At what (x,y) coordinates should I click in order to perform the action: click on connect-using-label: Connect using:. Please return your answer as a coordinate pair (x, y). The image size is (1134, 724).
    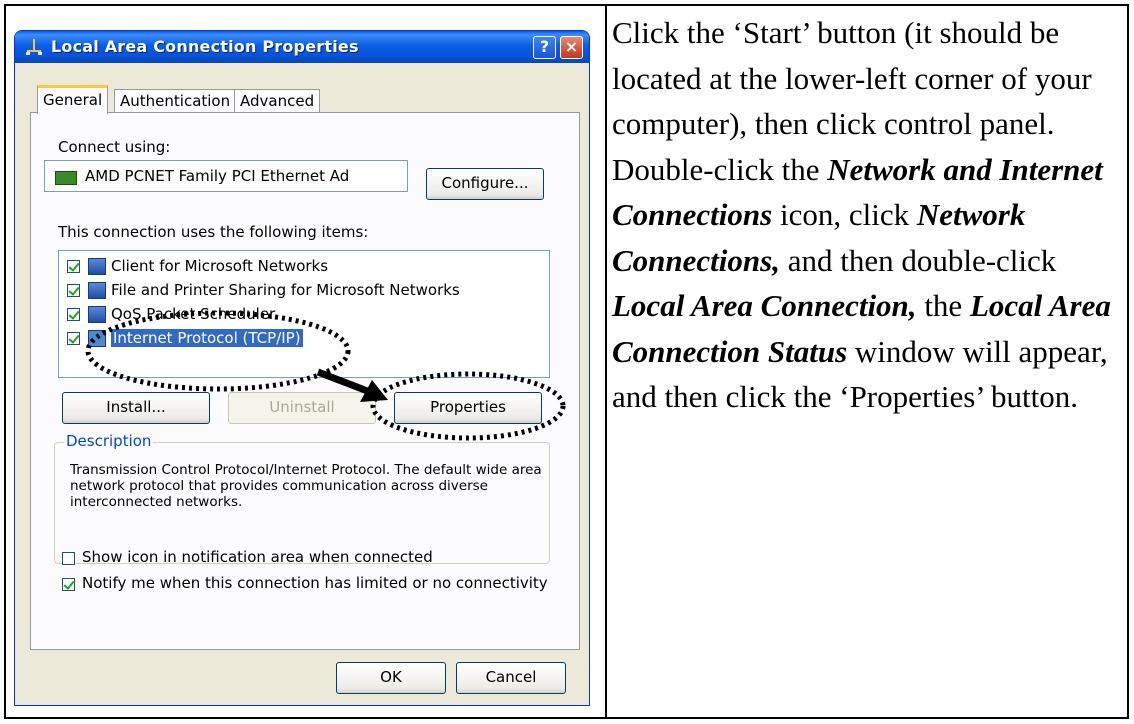
    Looking at the image, I should click on (114, 147).